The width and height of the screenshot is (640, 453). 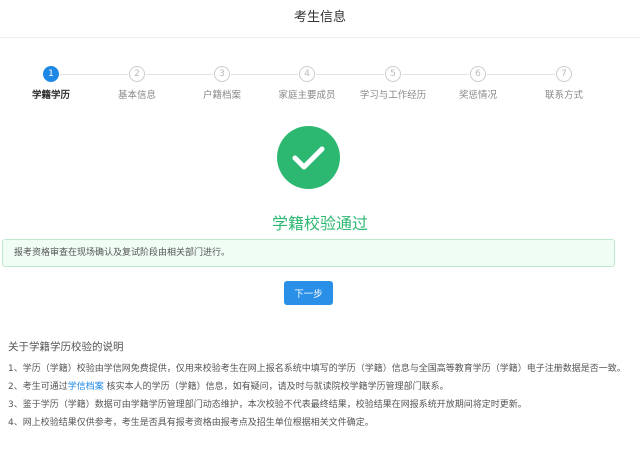 What do you see at coordinates (563, 95) in the screenshot?
I see `step-label: 联系方式` at bounding box center [563, 95].